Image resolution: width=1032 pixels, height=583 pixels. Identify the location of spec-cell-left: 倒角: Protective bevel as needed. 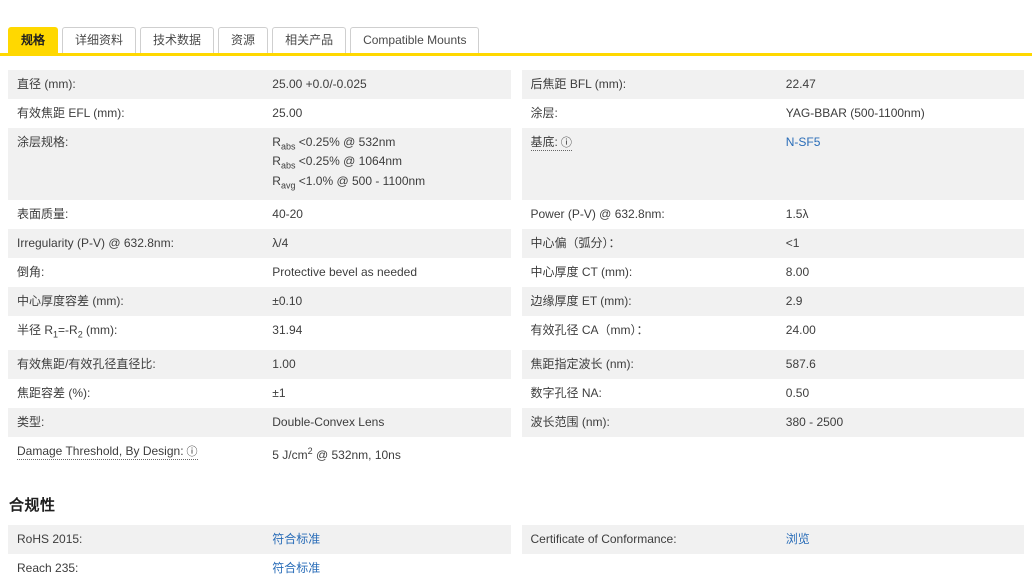
(259, 272).